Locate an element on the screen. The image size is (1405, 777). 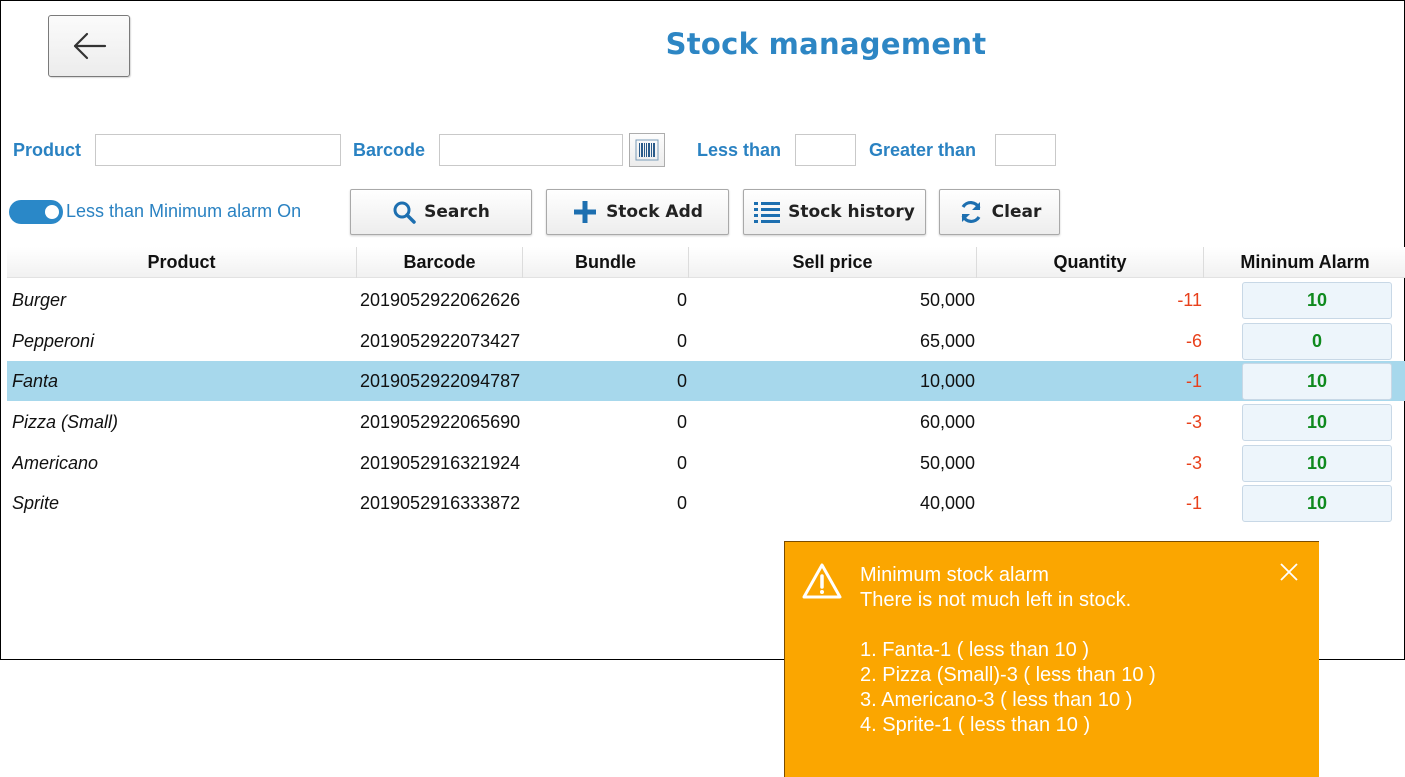
refresh-icon is located at coordinates (971, 212).